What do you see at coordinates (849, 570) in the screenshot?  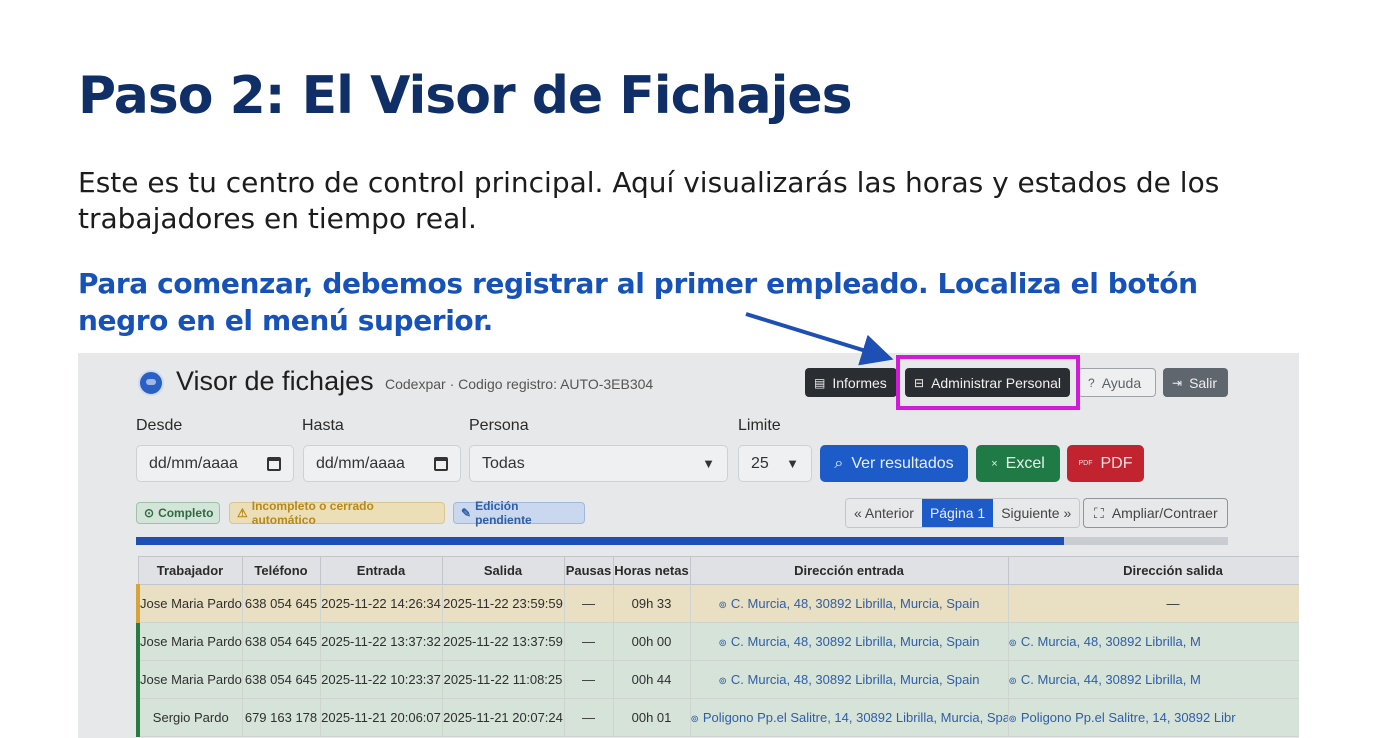 I see `column-header: Dirección entrada` at bounding box center [849, 570].